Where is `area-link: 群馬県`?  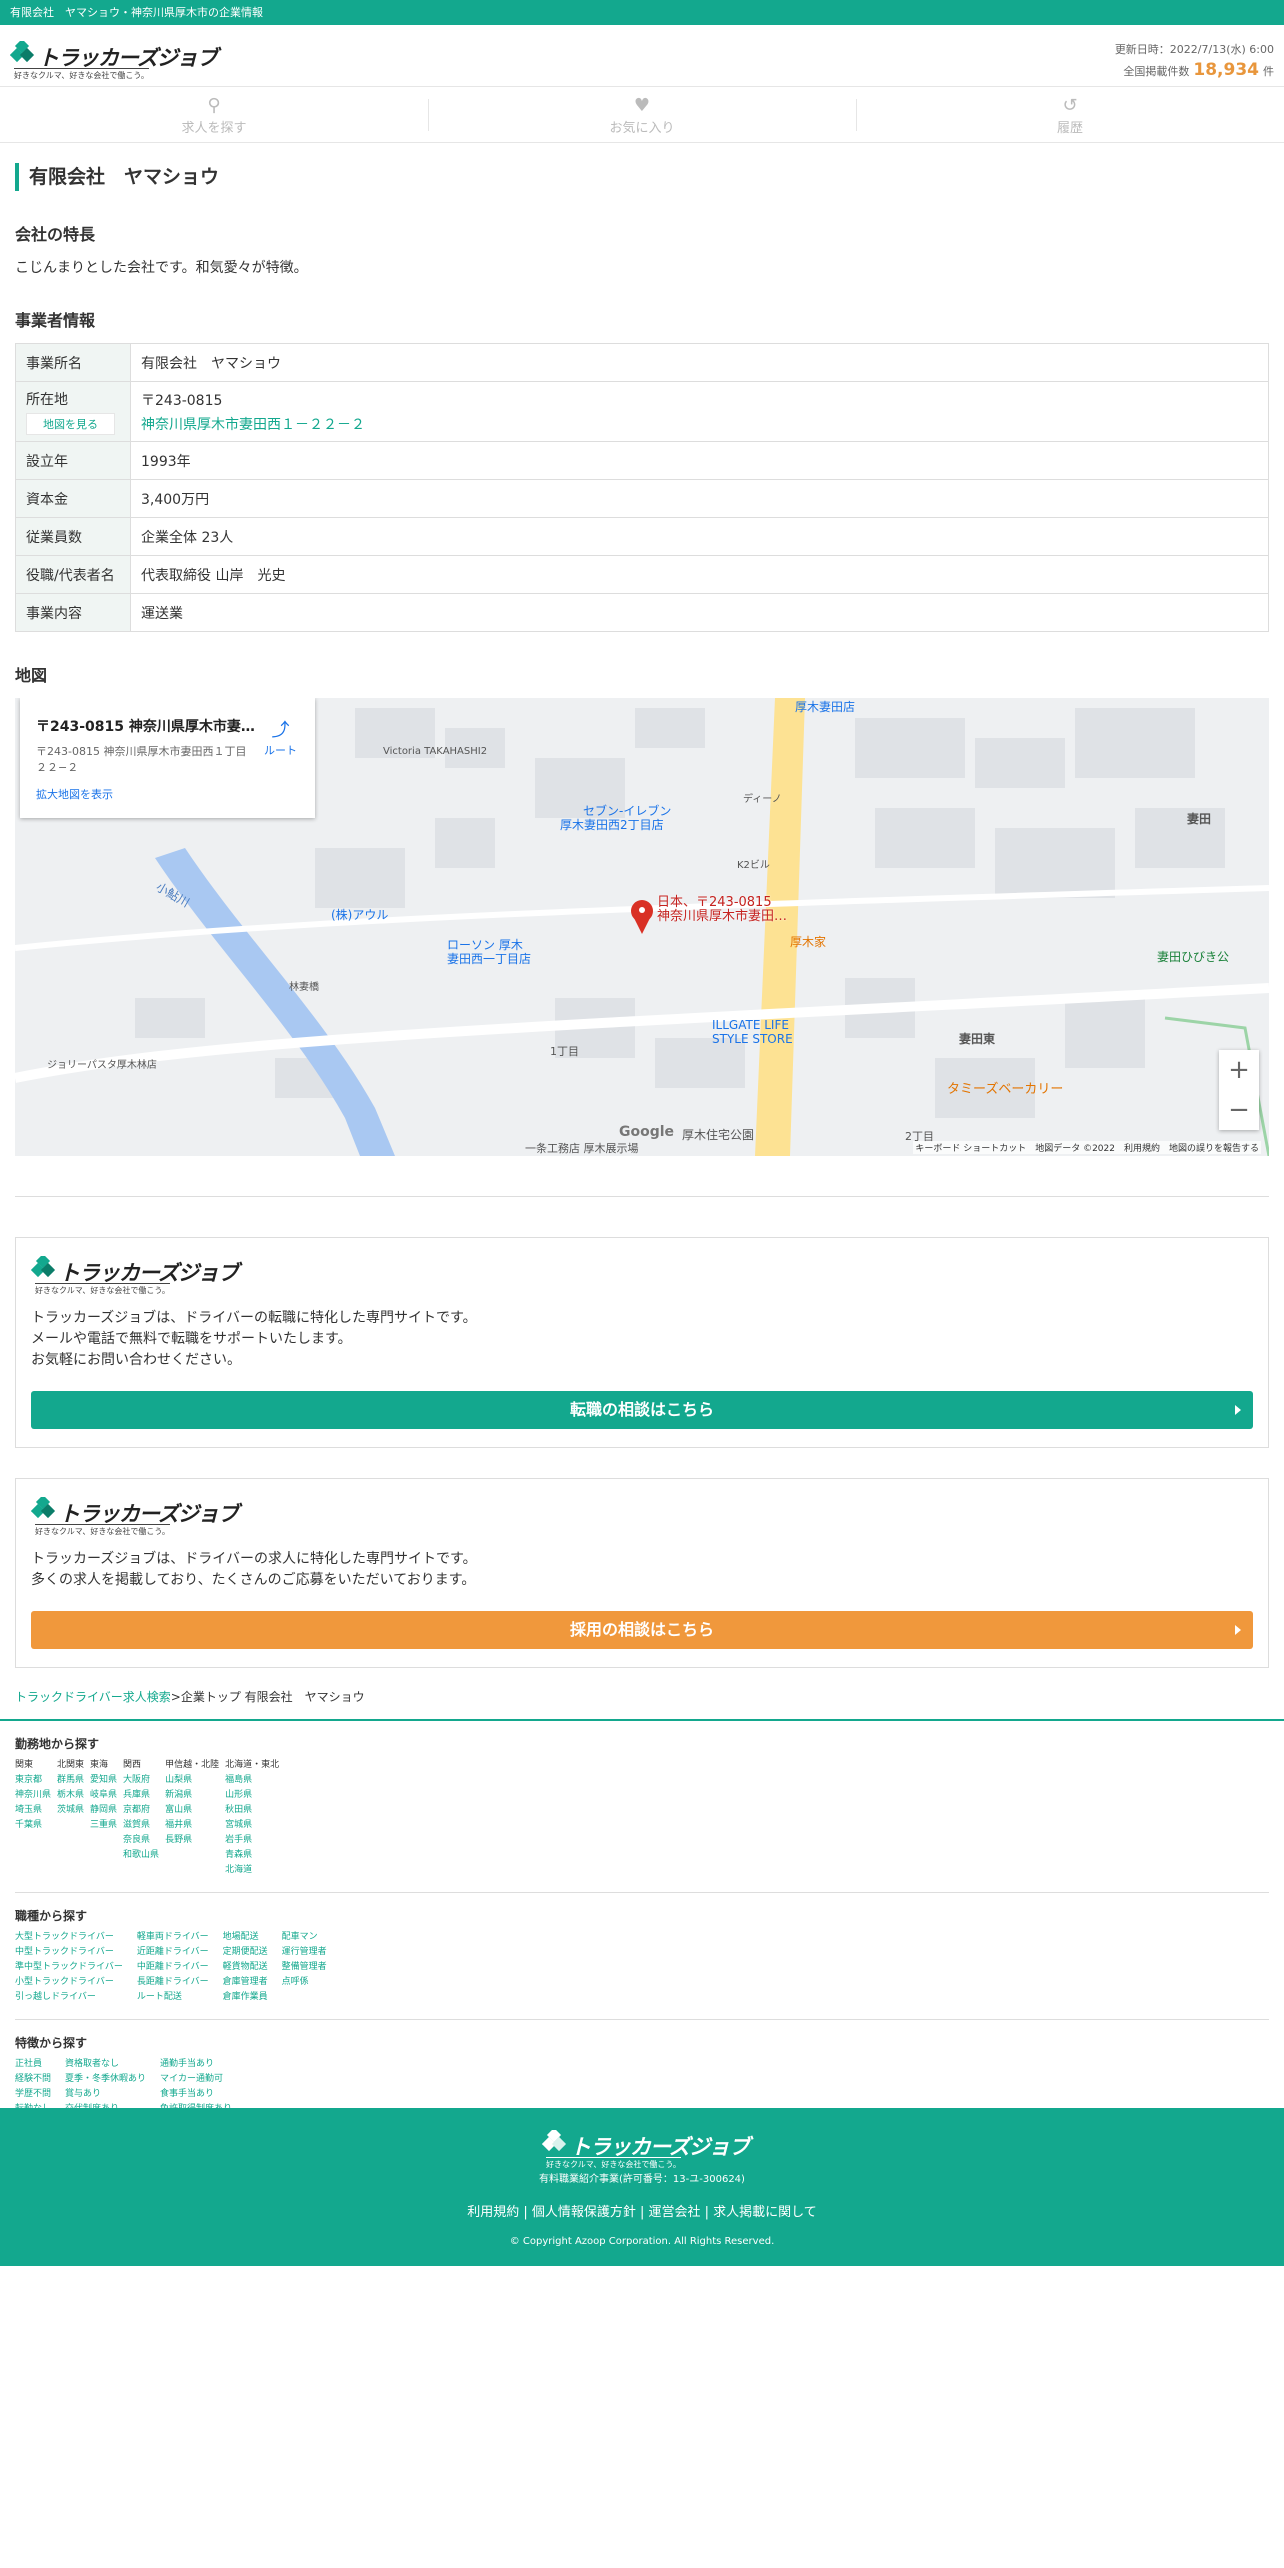
area-link: 群馬県 is located at coordinates (70, 1780).